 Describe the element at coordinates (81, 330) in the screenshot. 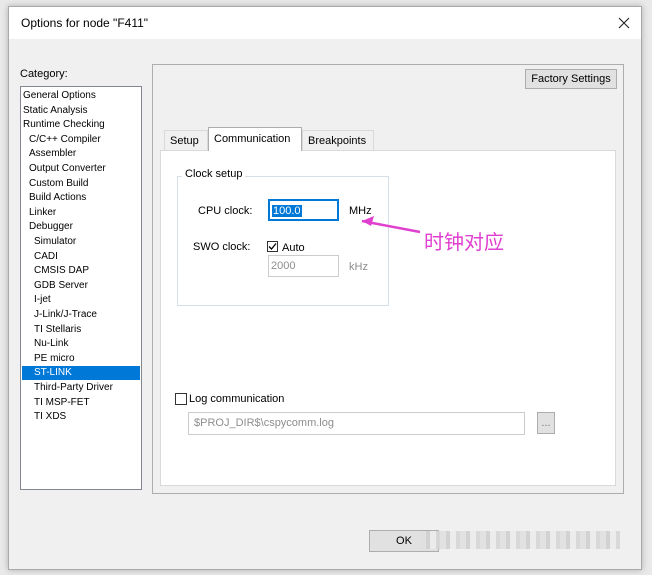

I see `category-item: TI Stellaris` at that location.